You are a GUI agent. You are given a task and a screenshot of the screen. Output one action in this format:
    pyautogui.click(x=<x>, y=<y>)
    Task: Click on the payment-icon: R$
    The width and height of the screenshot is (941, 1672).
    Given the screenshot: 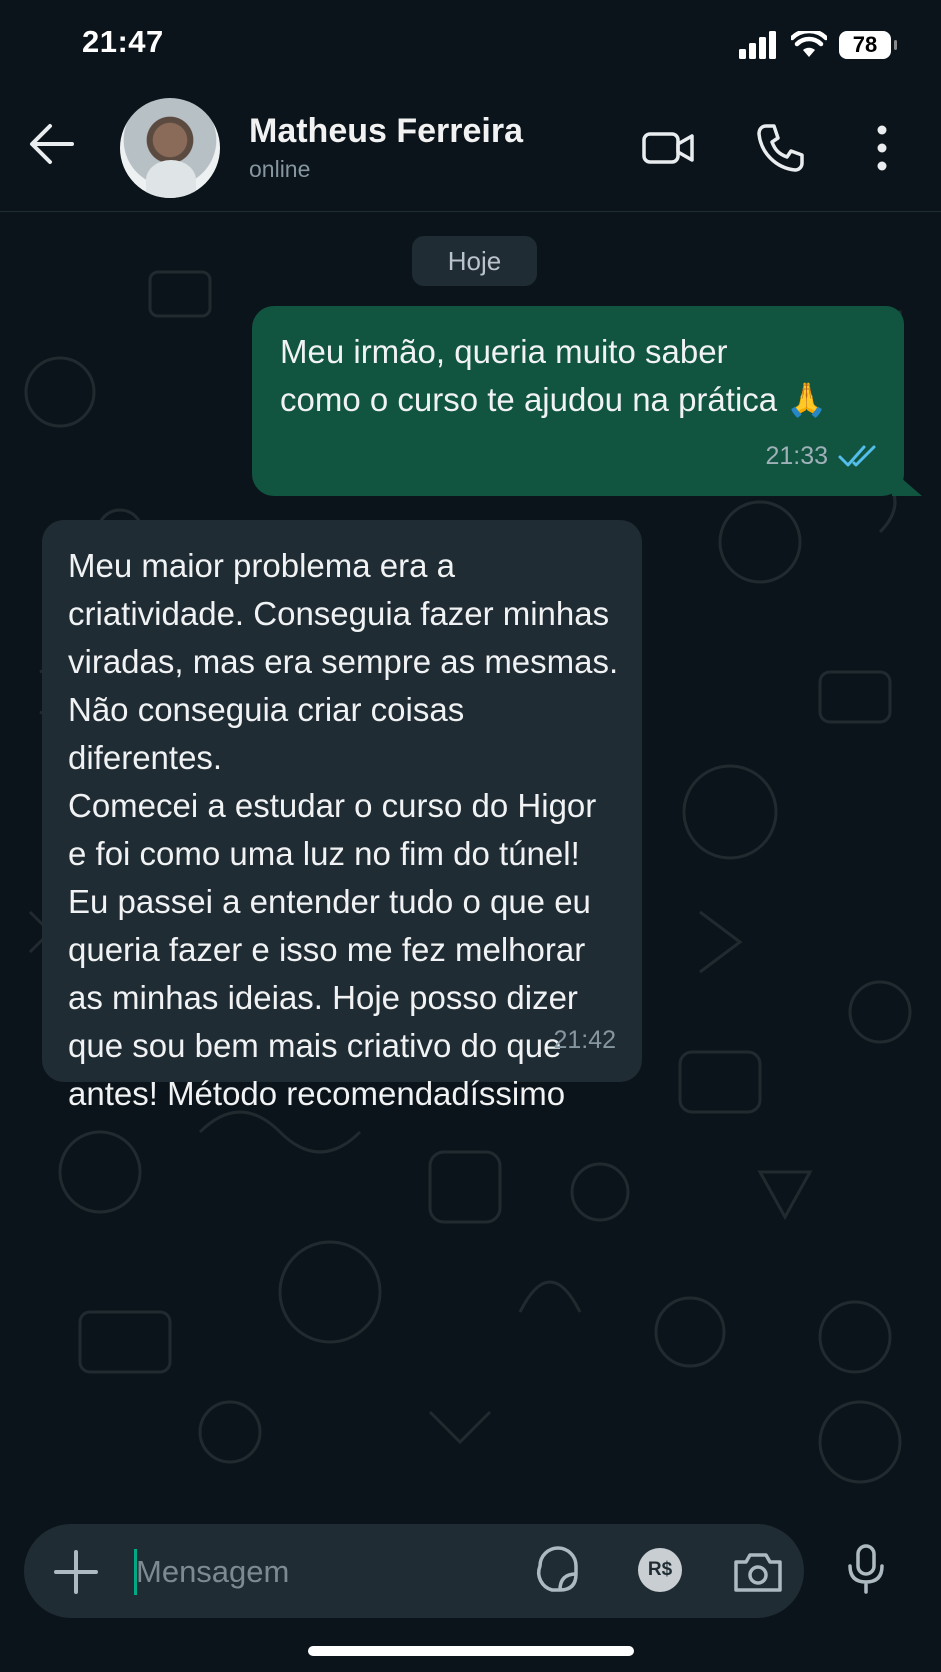 What is the action you would take?
    pyautogui.click(x=660, y=1570)
    